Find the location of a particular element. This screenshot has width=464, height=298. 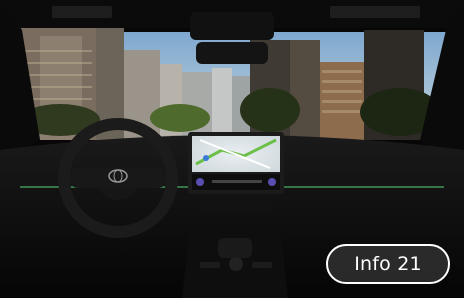

info-badge: Info 21 is located at coordinates (388, 264).